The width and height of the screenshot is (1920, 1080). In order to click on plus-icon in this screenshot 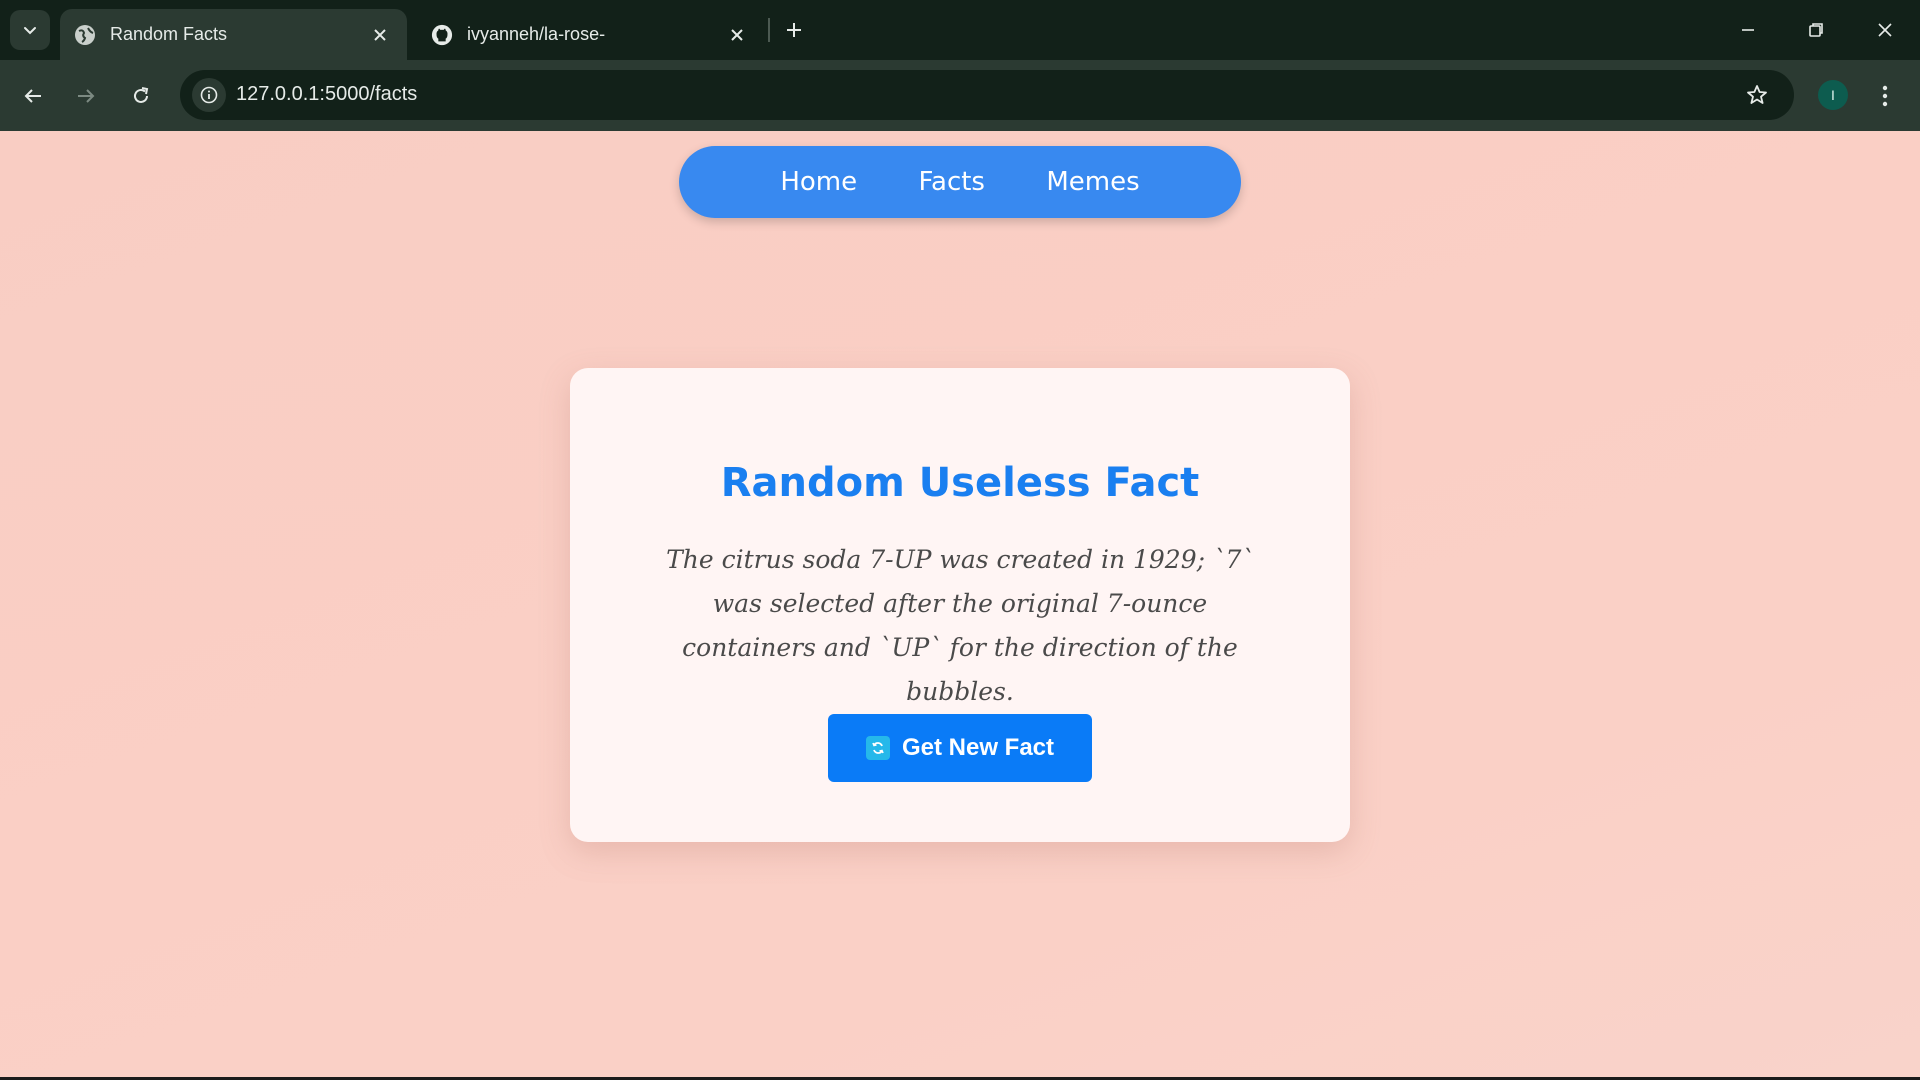, I will do `click(794, 30)`.